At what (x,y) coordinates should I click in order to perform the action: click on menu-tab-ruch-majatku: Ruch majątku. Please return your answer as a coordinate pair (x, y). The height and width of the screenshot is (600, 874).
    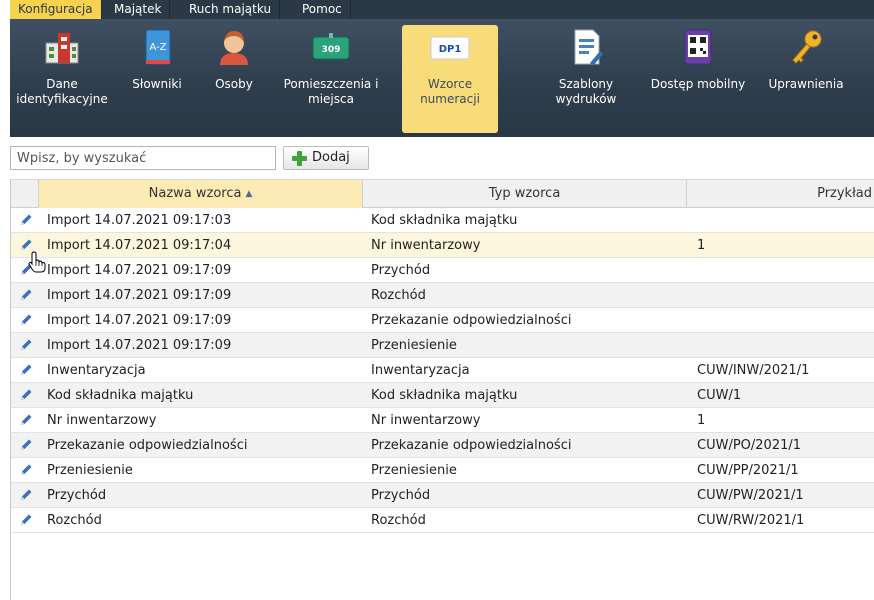
    Looking at the image, I should click on (231, 9).